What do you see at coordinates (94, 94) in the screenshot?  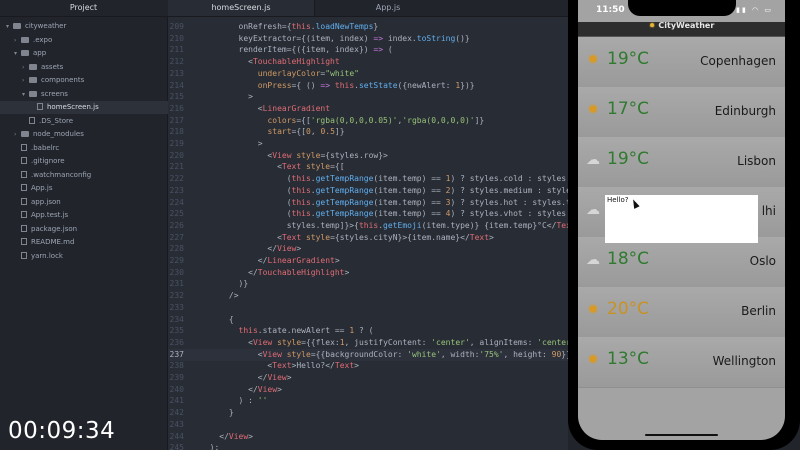 I see `tree-item: ▾ screens` at bounding box center [94, 94].